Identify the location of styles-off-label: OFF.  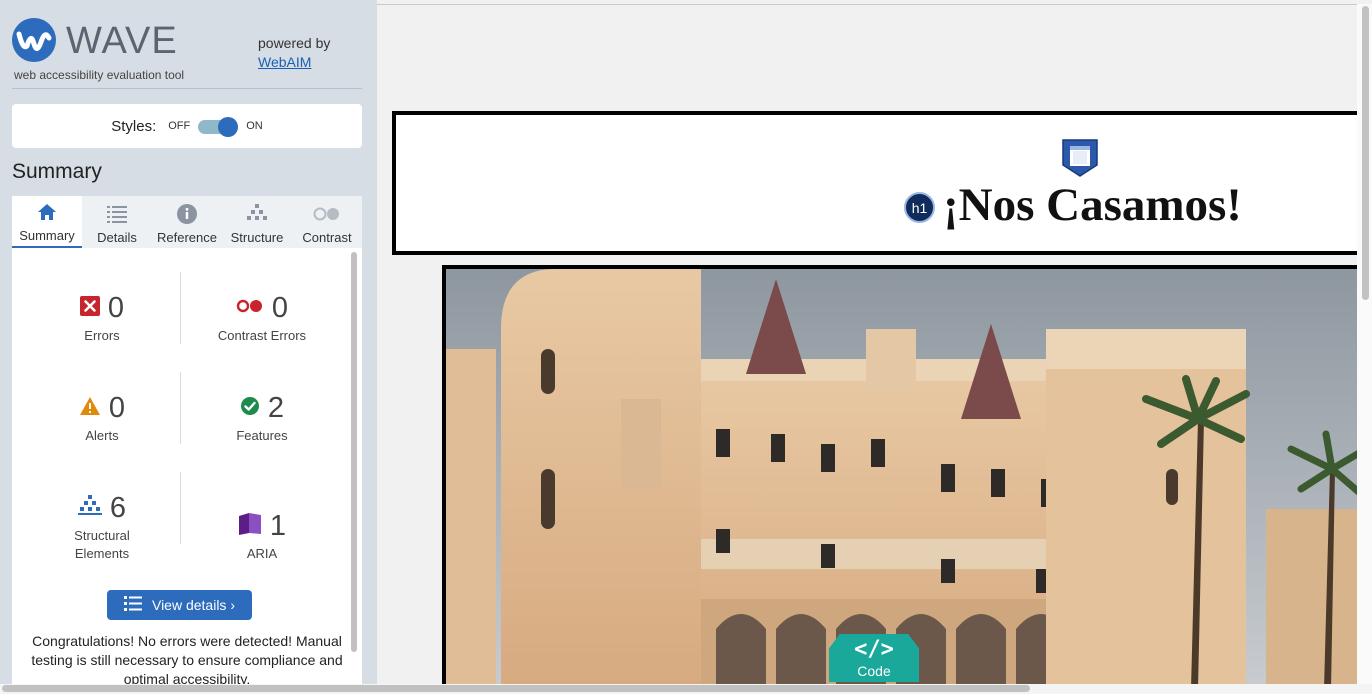
(179, 126).